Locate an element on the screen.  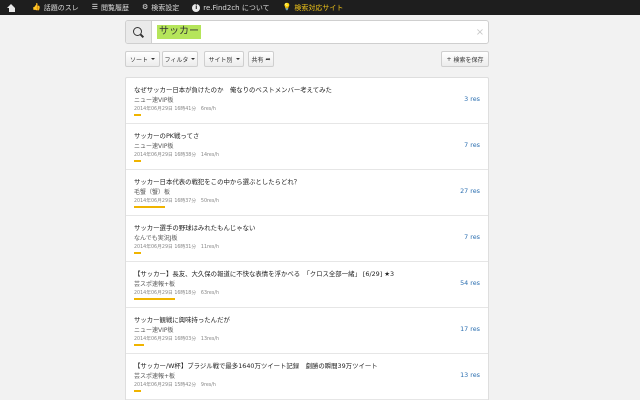
thread-meta: 2014年06月29日 16時03分 13res/h is located at coordinates (177, 339).